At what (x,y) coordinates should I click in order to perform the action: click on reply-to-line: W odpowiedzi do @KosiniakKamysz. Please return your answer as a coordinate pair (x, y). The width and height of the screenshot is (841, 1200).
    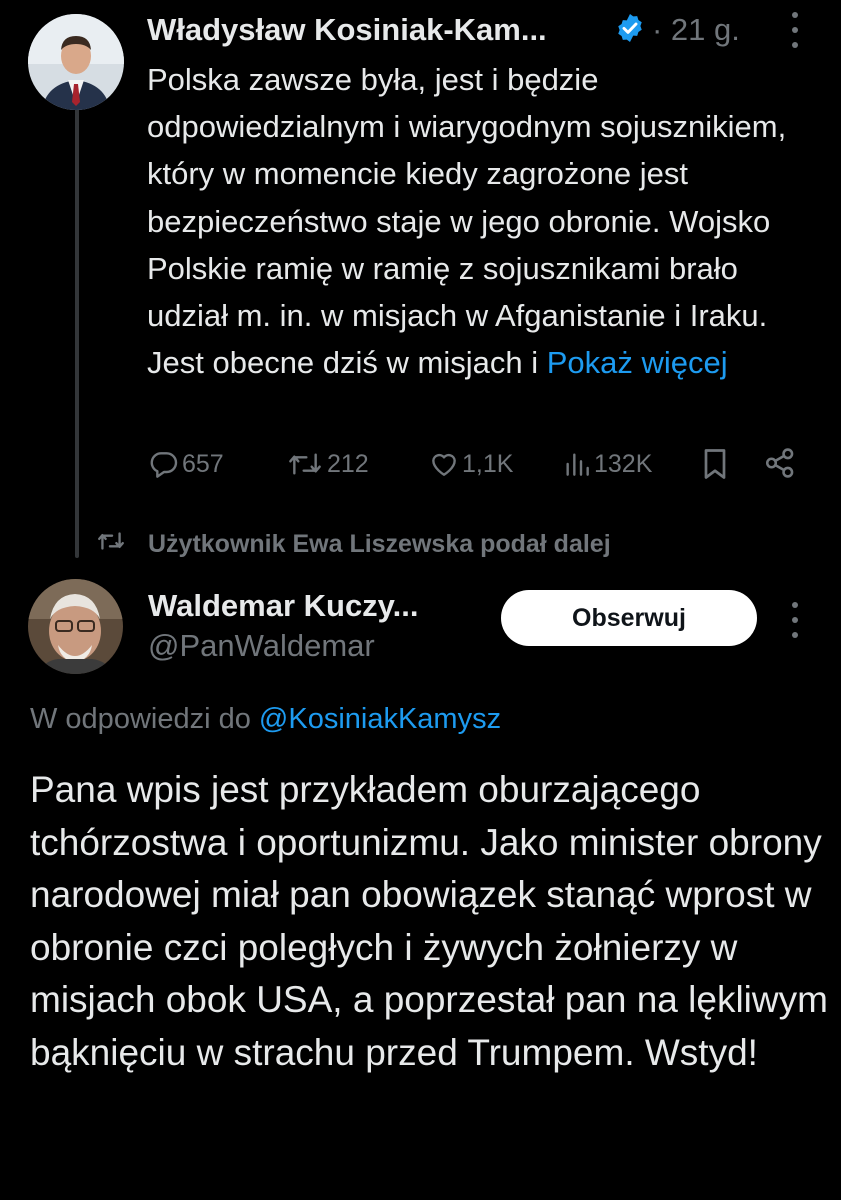
    Looking at the image, I should click on (265, 719).